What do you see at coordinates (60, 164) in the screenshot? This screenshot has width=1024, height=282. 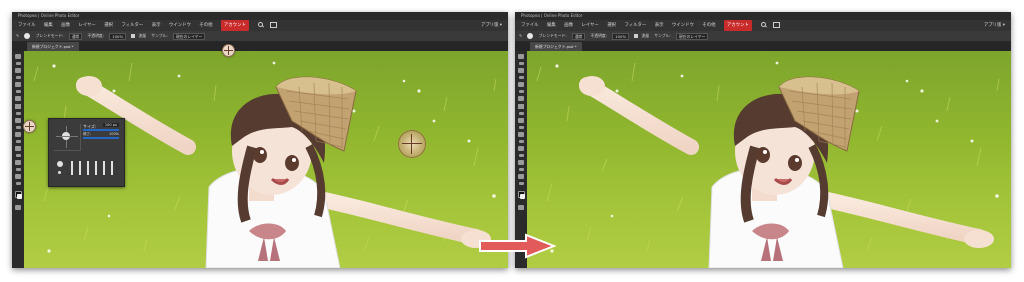 I see `brush-tip-round` at bounding box center [60, 164].